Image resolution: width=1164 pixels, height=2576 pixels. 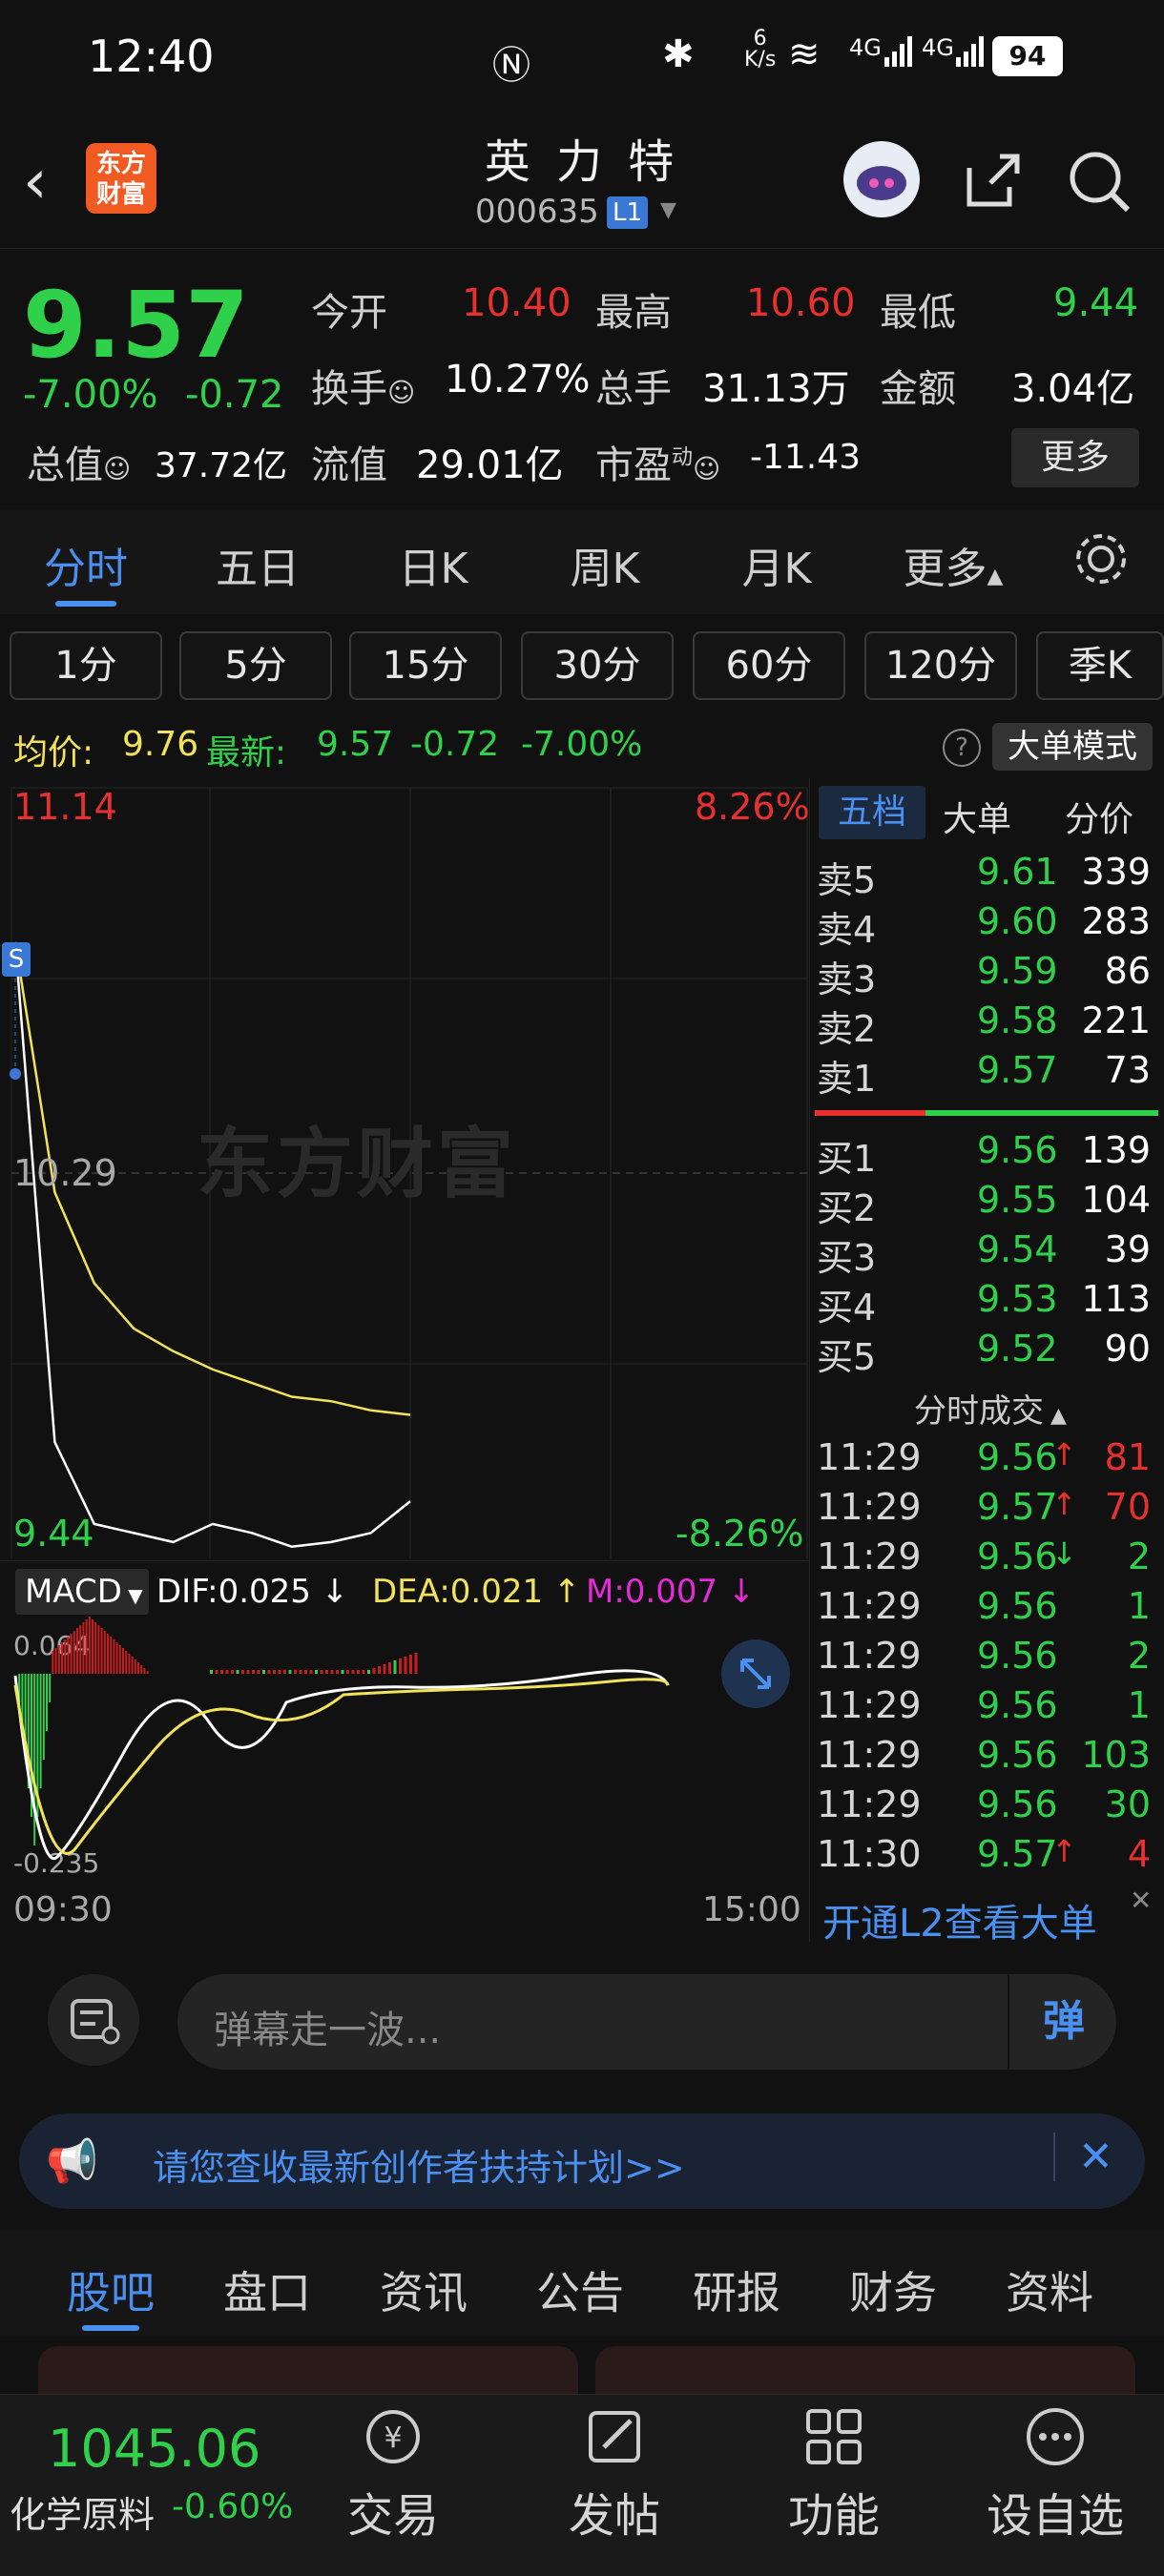 What do you see at coordinates (1075, 457) in the screenshot?
I see `more-button: 更多` at bounding box center [1075, 457].